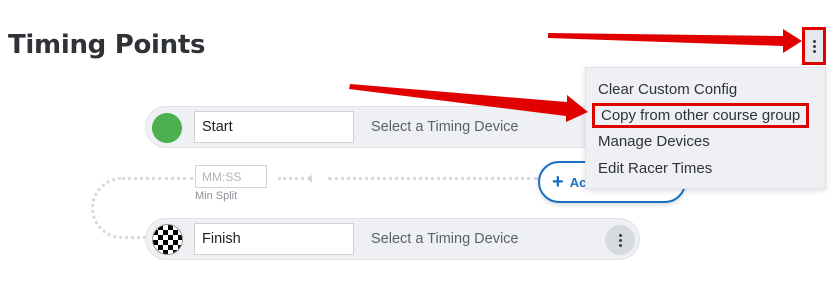 Image resolution: width=835 pixels, height=281 pixels. I want to click on min-split-caption: Min Split, so click(216, 196).